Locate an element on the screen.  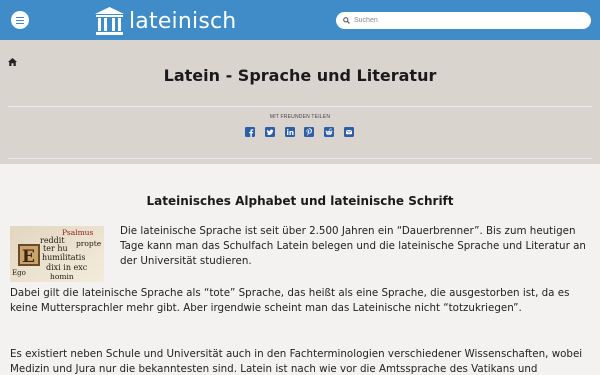
temple-icon is located at coordinates (109, 21).